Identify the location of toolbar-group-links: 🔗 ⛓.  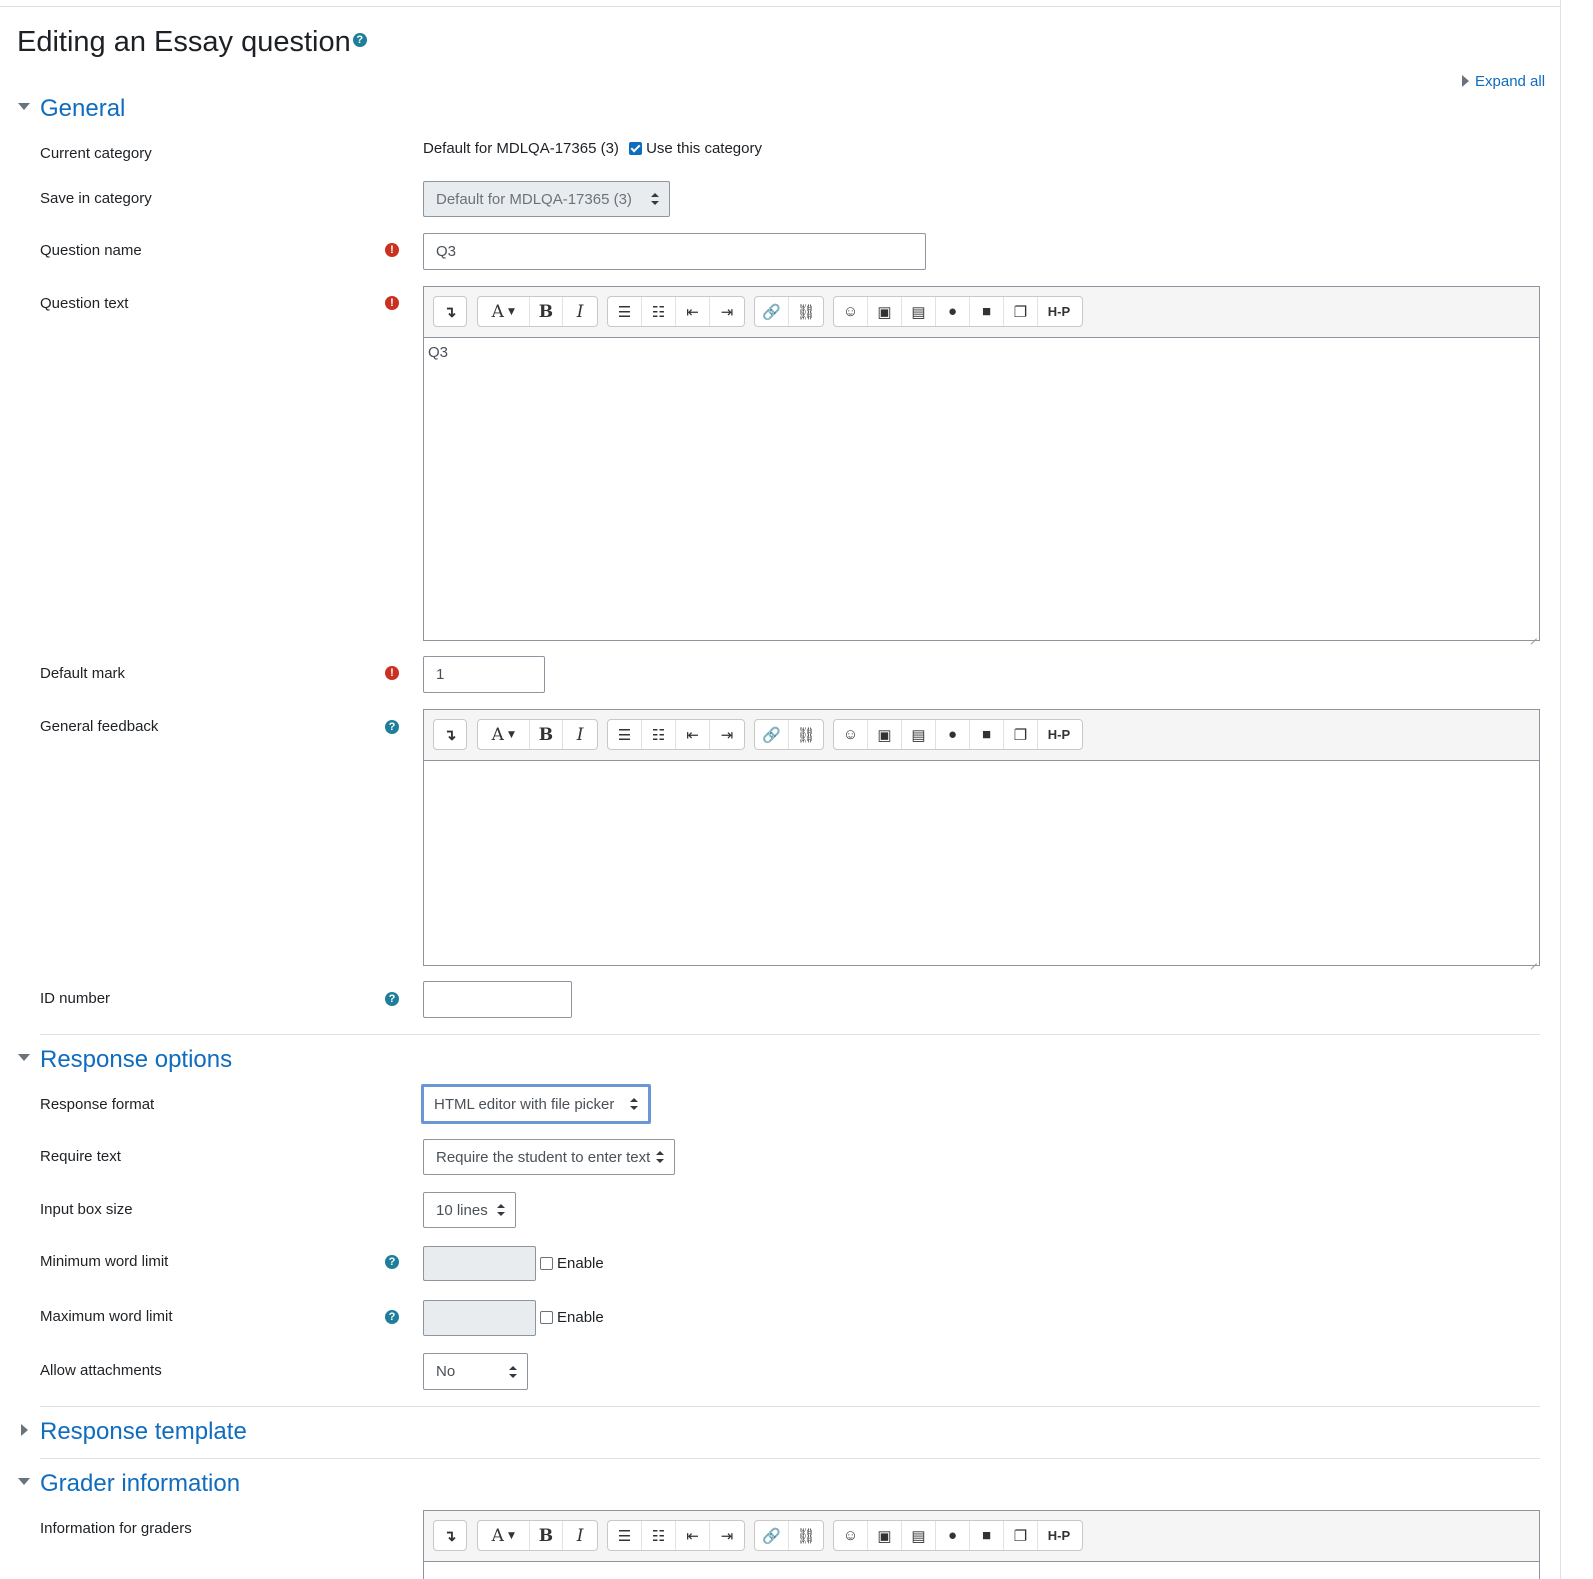
(789, 1535).